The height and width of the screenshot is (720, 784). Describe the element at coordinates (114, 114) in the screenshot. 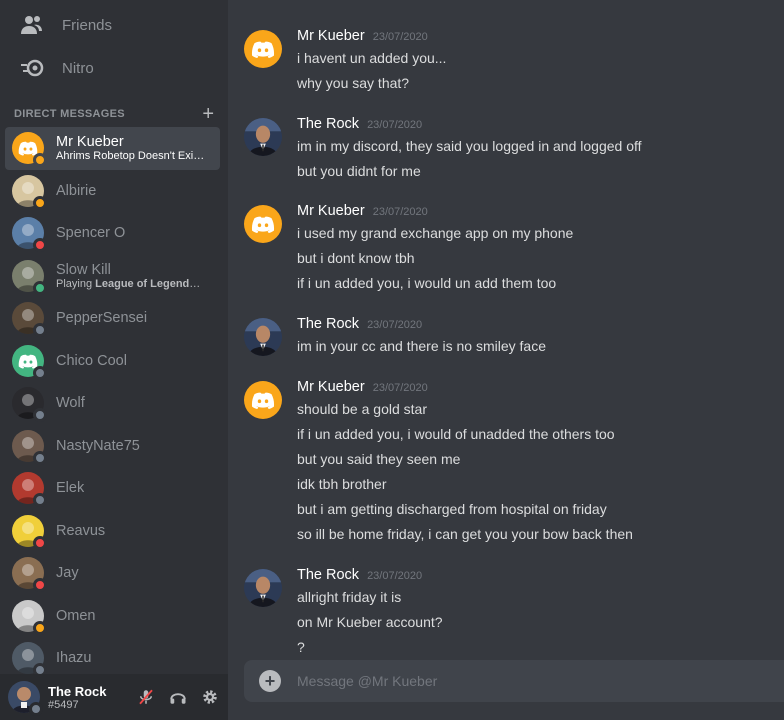

I see `dm-section-header: DIRECT MESSAGES +` at that location.